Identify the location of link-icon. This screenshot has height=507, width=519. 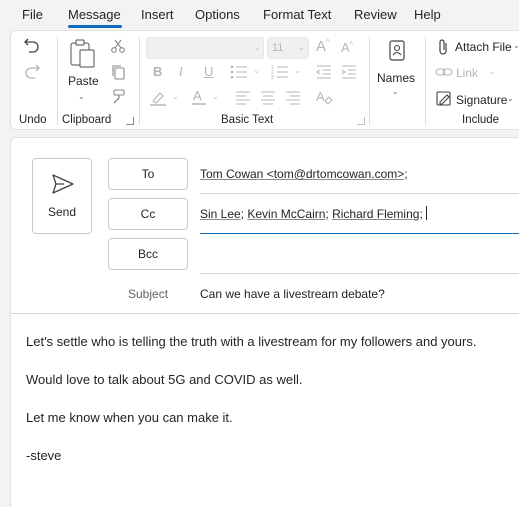
(444, 72).